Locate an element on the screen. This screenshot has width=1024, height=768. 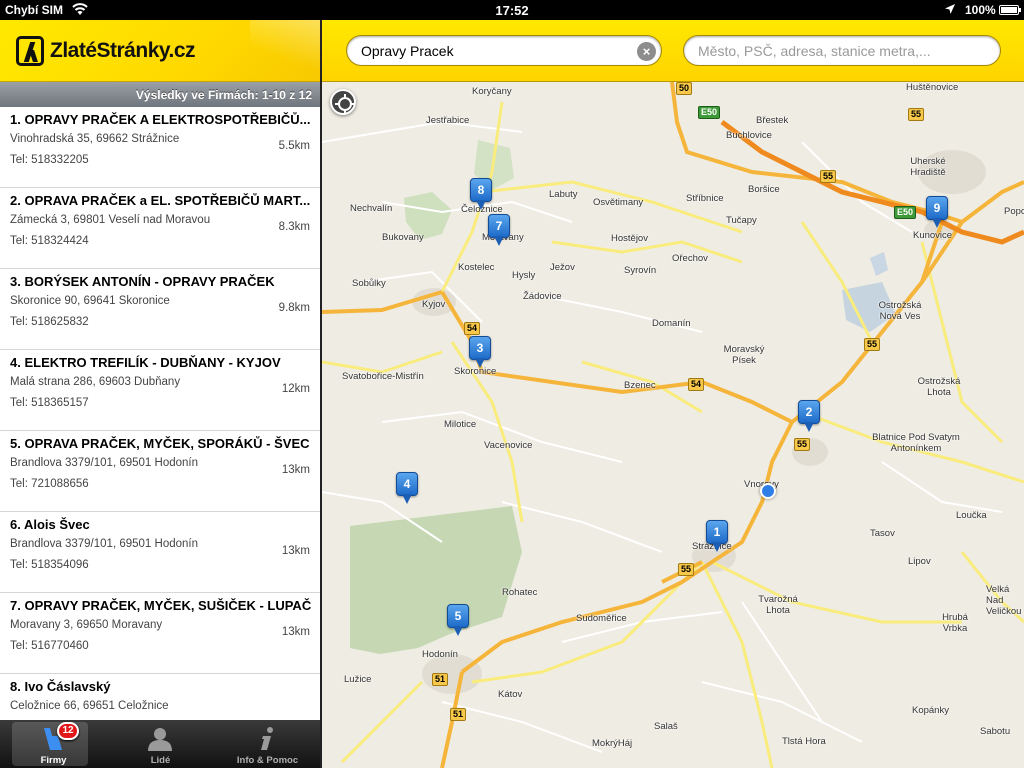
close-icon: × is located at coordinates (646, 51).